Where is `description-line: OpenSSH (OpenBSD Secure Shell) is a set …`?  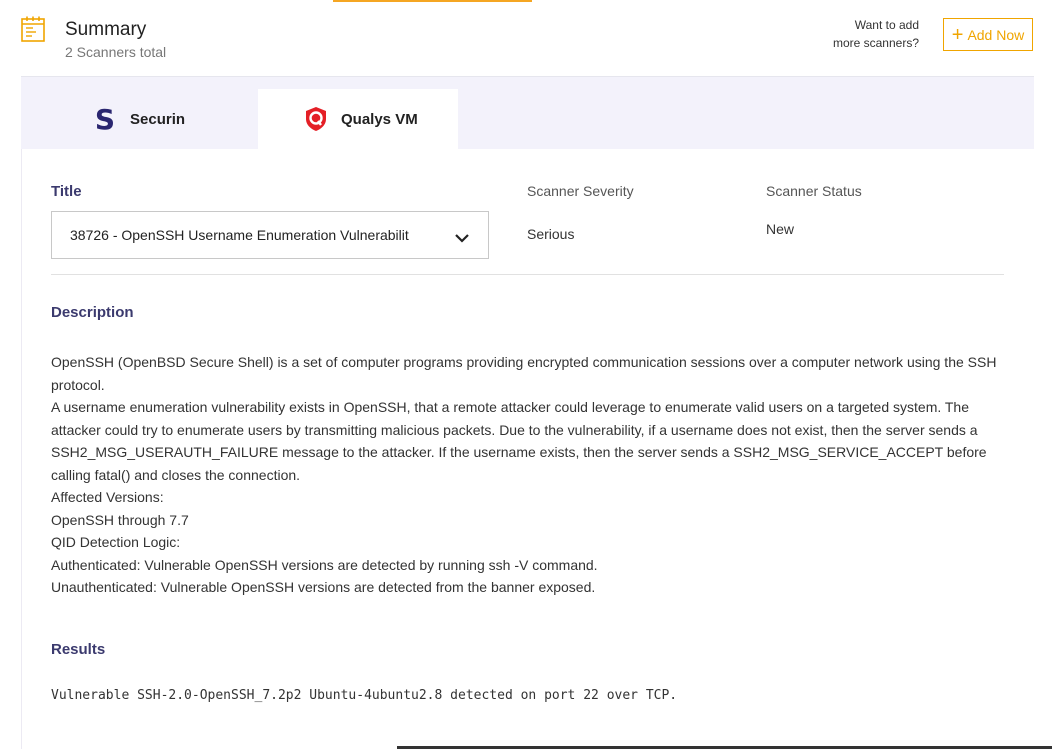
description-line: OpenSSH (OpenBSD Secure Shell) is a set … is located at coordinates (524, 373).